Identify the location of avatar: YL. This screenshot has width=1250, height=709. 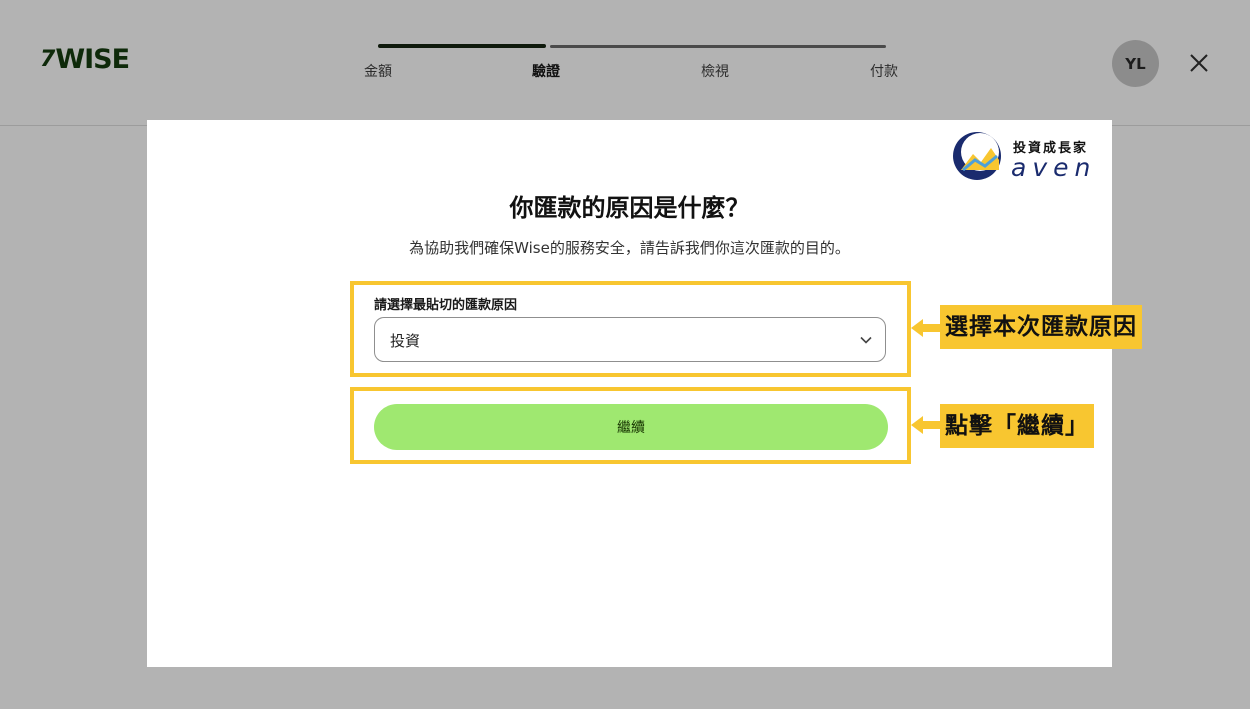
(1135, 63).